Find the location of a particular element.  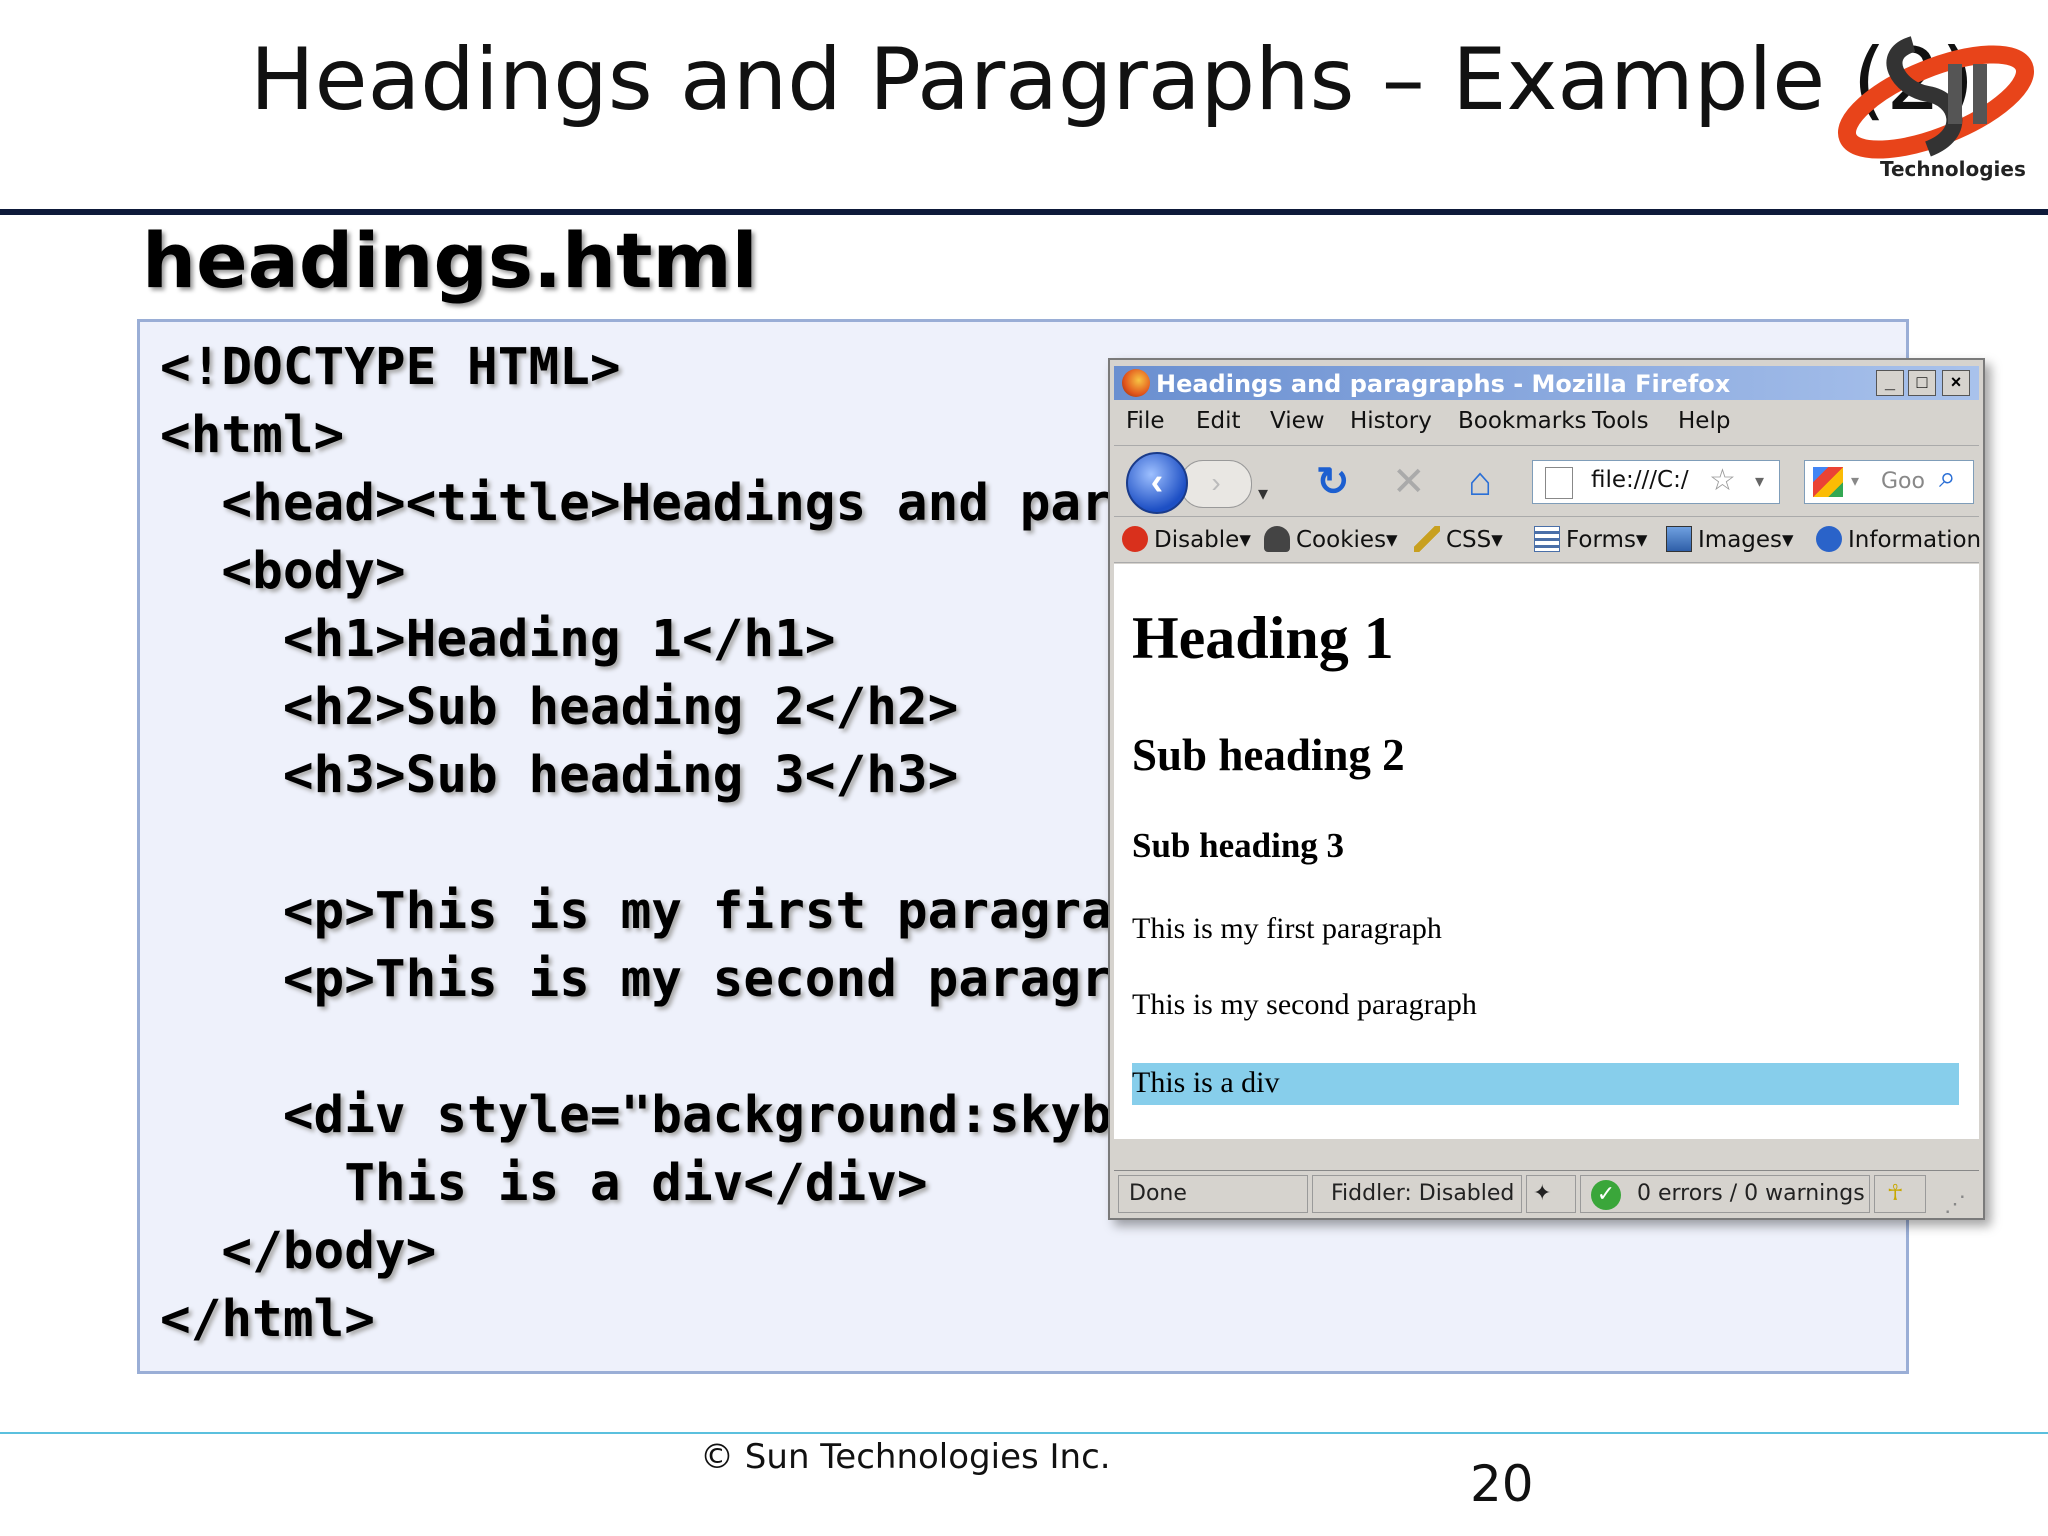

css-icon is located at coordinates (1427, 539).